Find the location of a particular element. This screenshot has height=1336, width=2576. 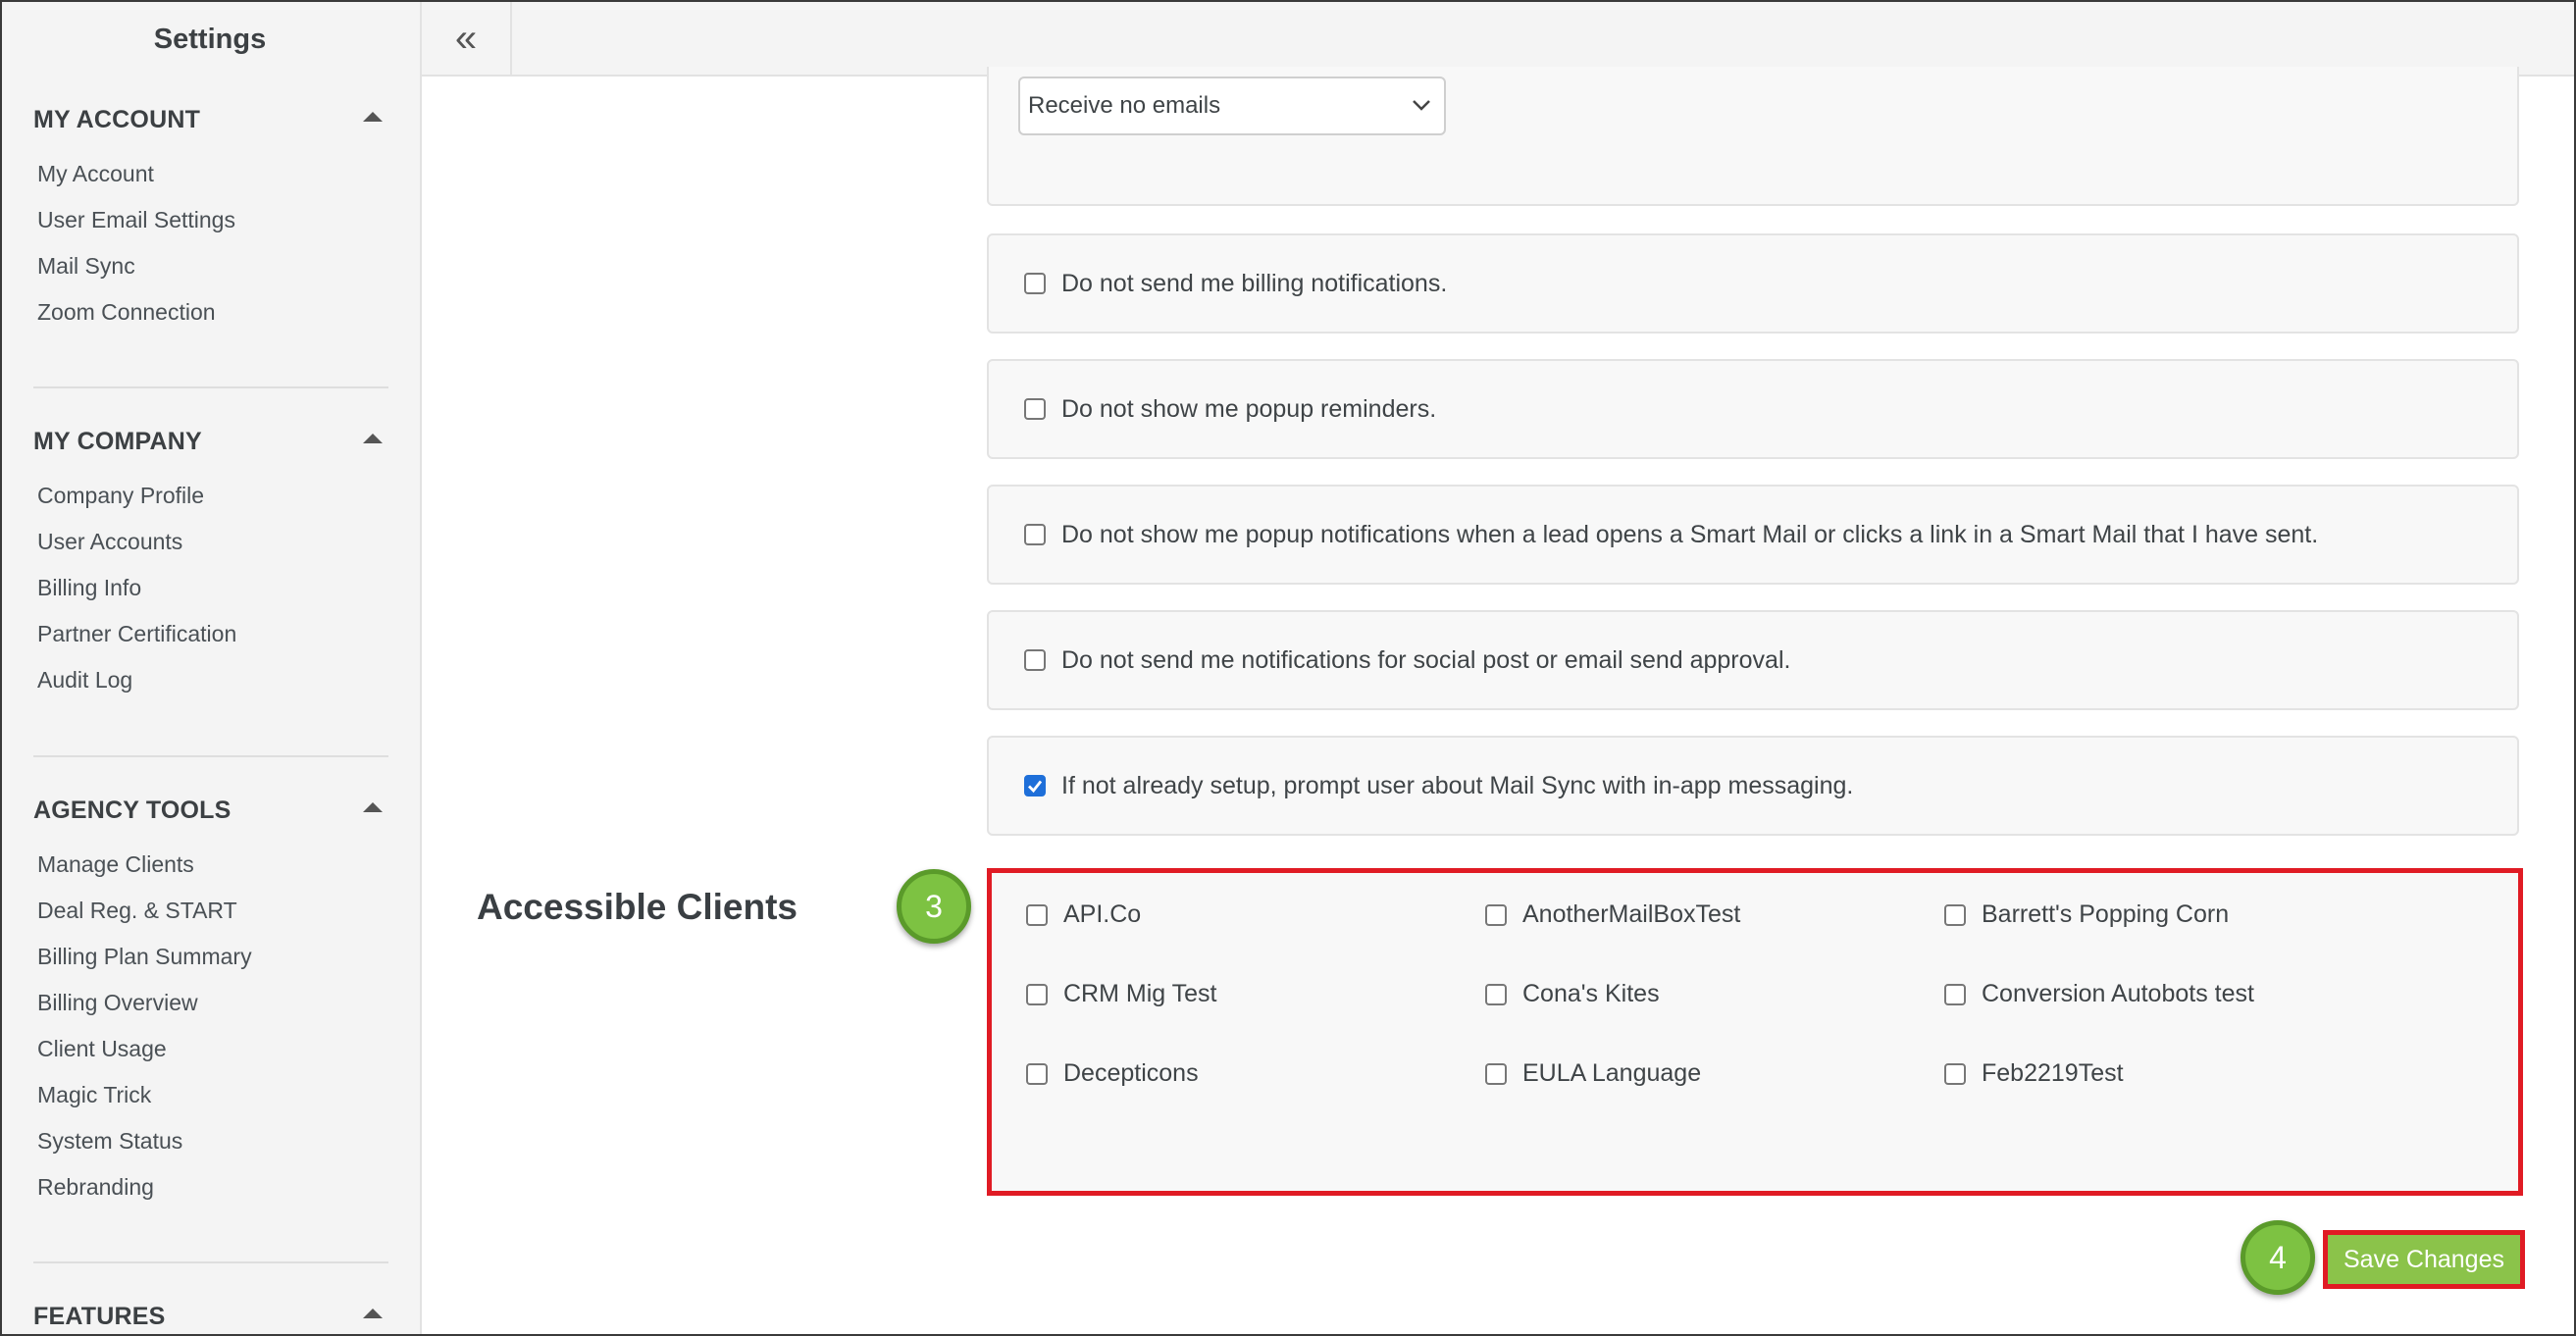

sidebar-item-user-accounts: User Accounts is located at coordinates (210, 542).